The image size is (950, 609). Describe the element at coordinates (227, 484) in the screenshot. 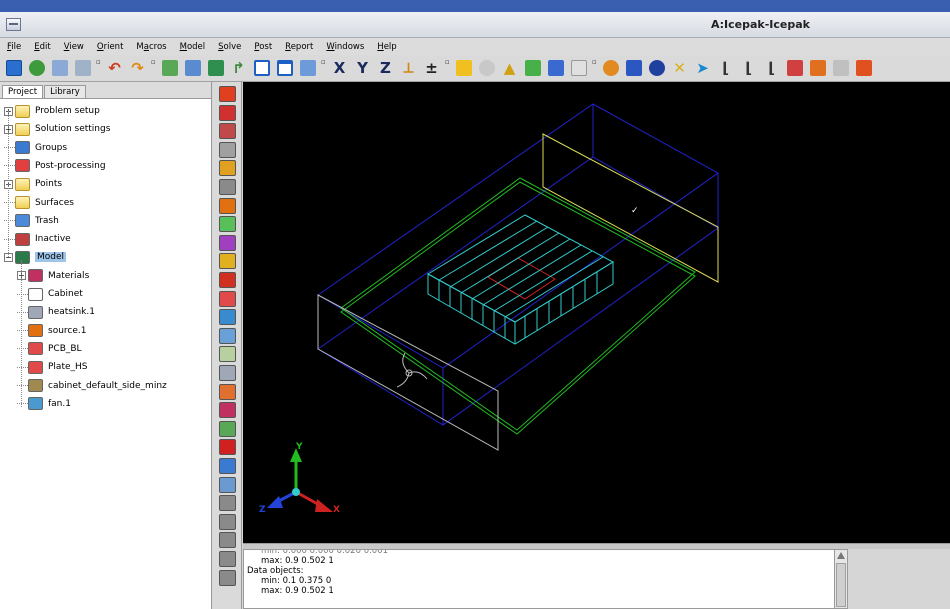

I see `copy-icon` at that location.